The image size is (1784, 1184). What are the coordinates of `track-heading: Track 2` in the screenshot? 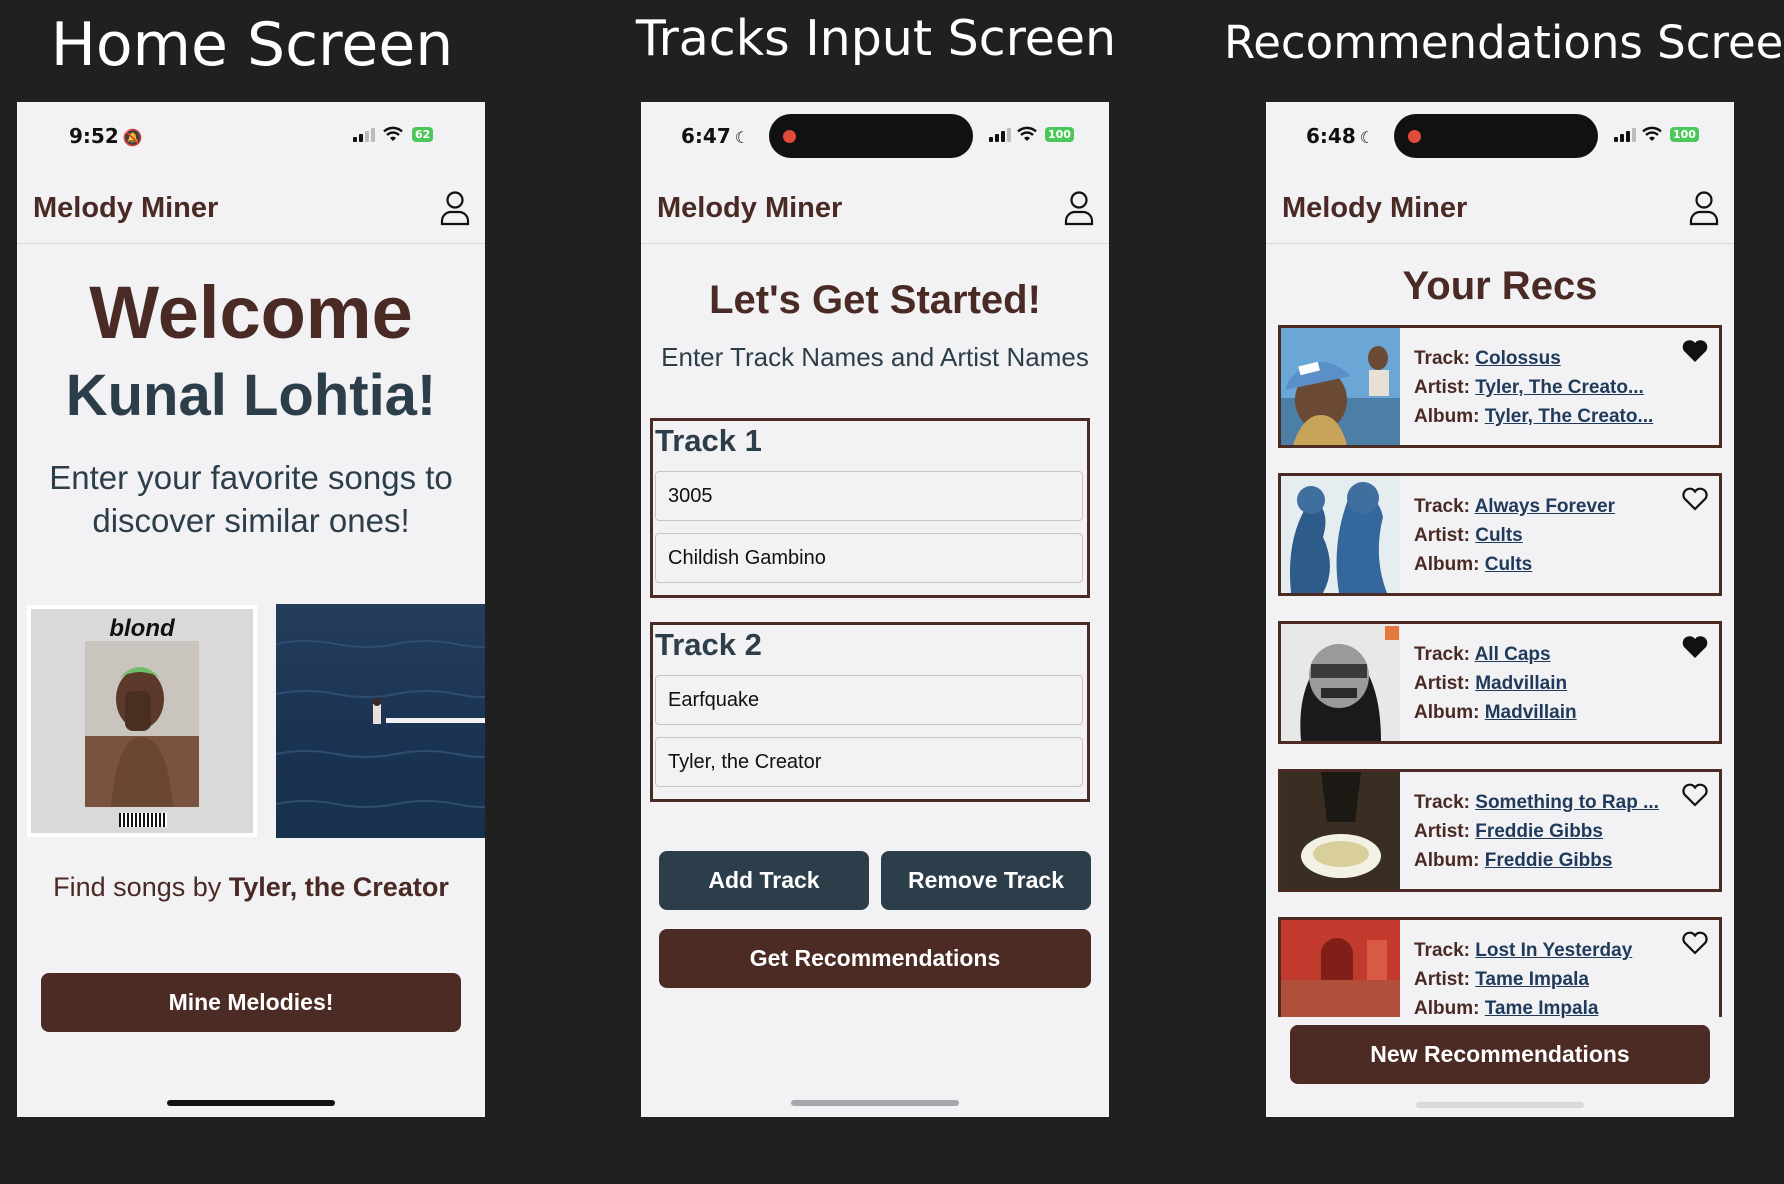 It's located at (708, 644).